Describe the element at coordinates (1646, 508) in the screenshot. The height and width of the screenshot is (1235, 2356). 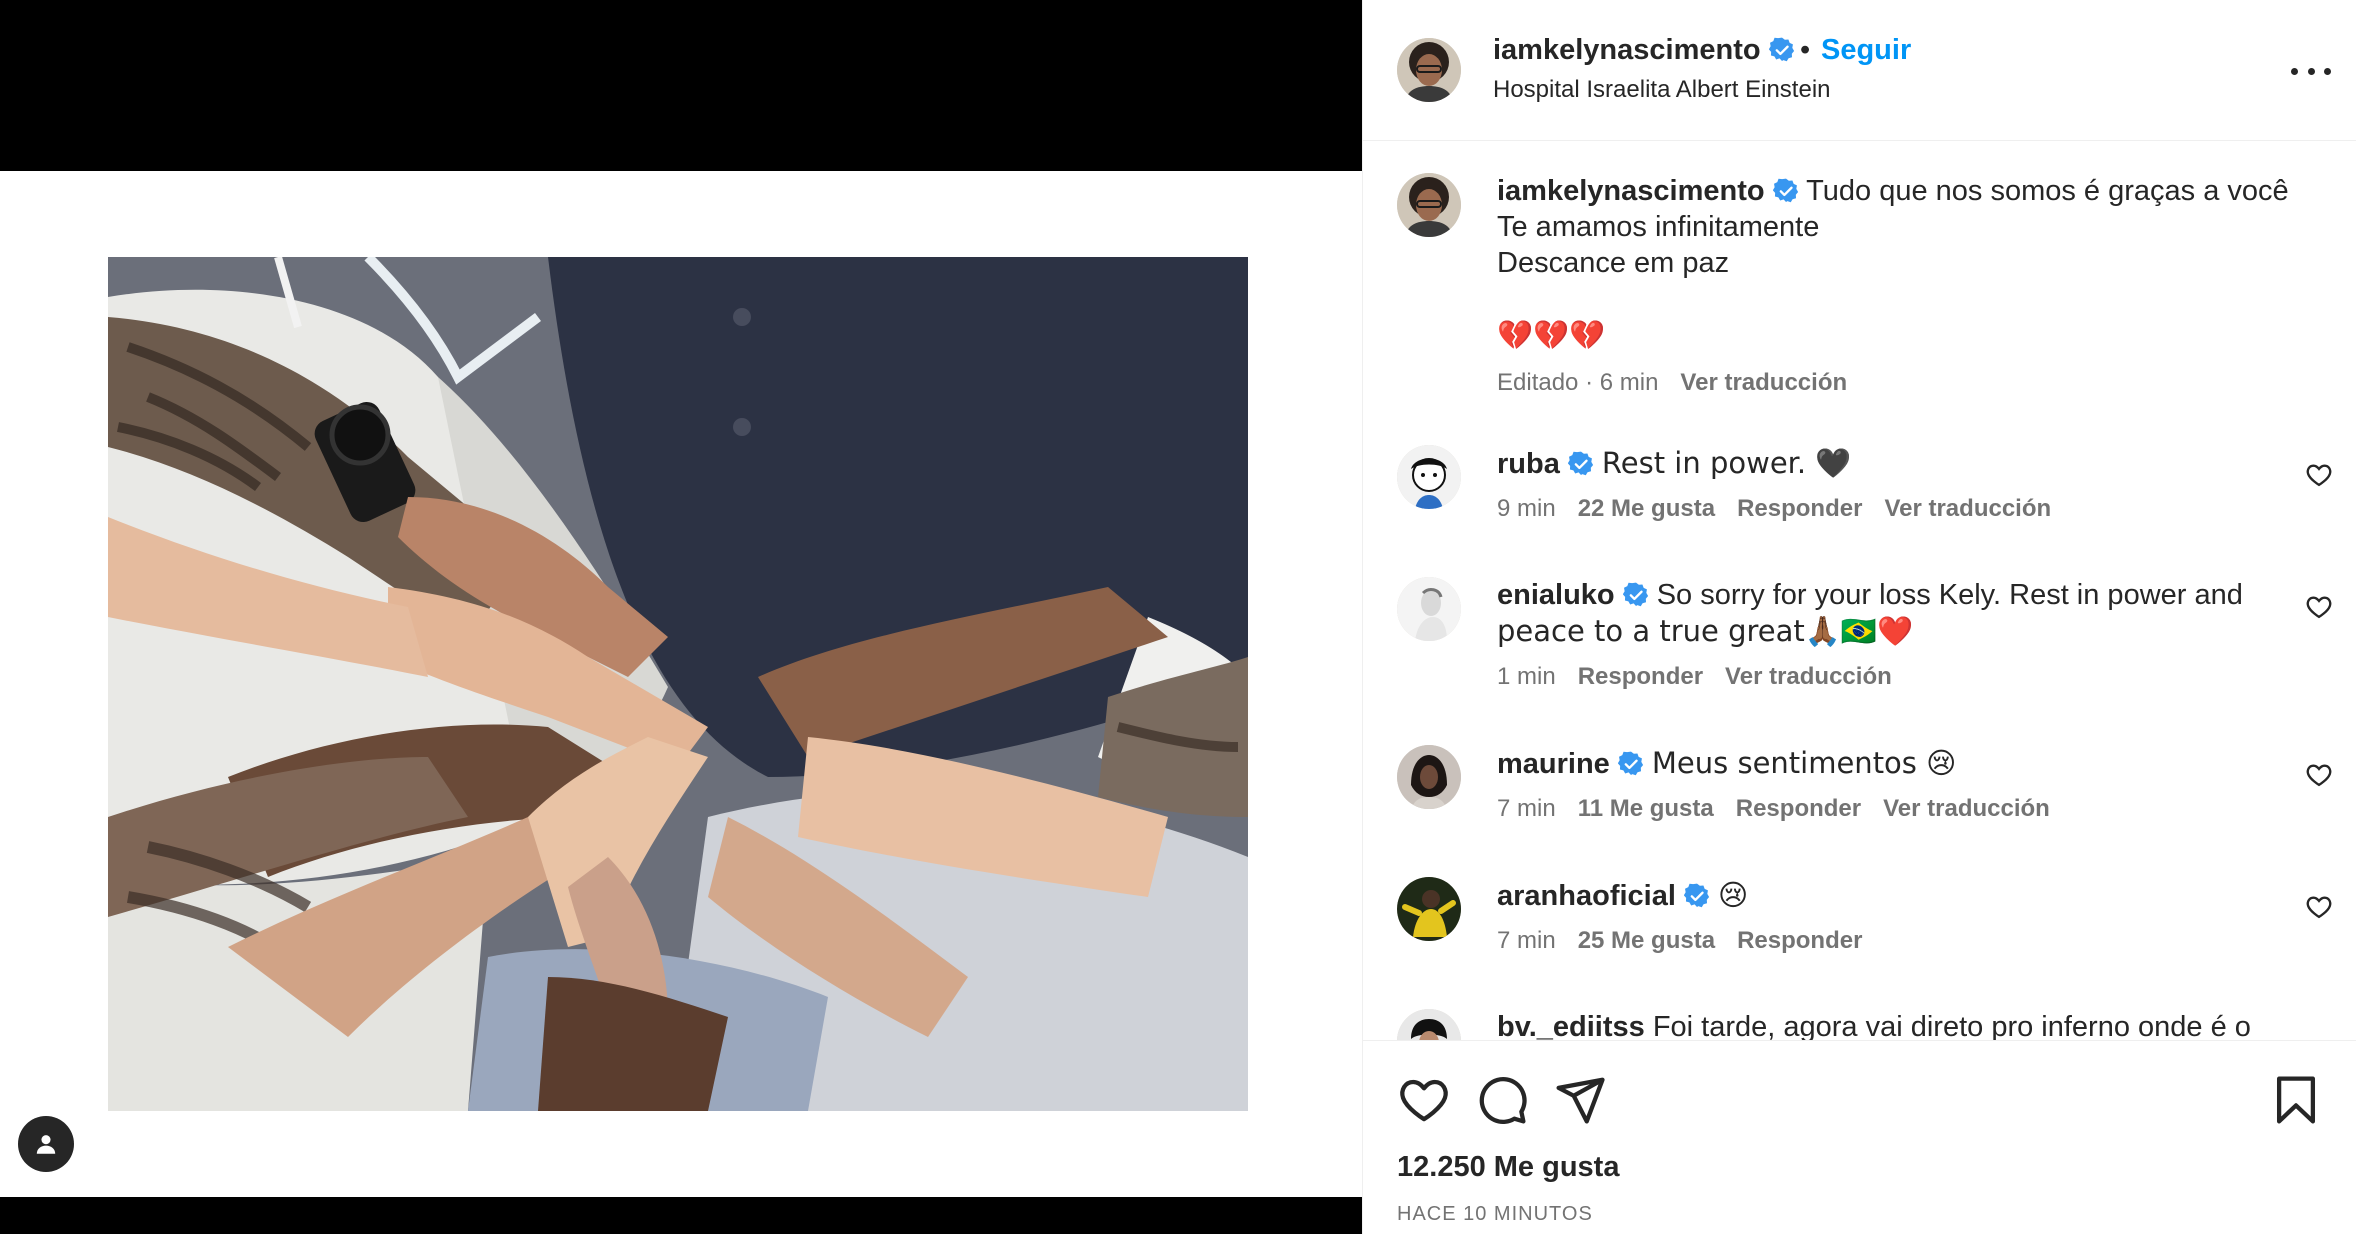
I see `comment-likes: 22 Me gusta` at that location.